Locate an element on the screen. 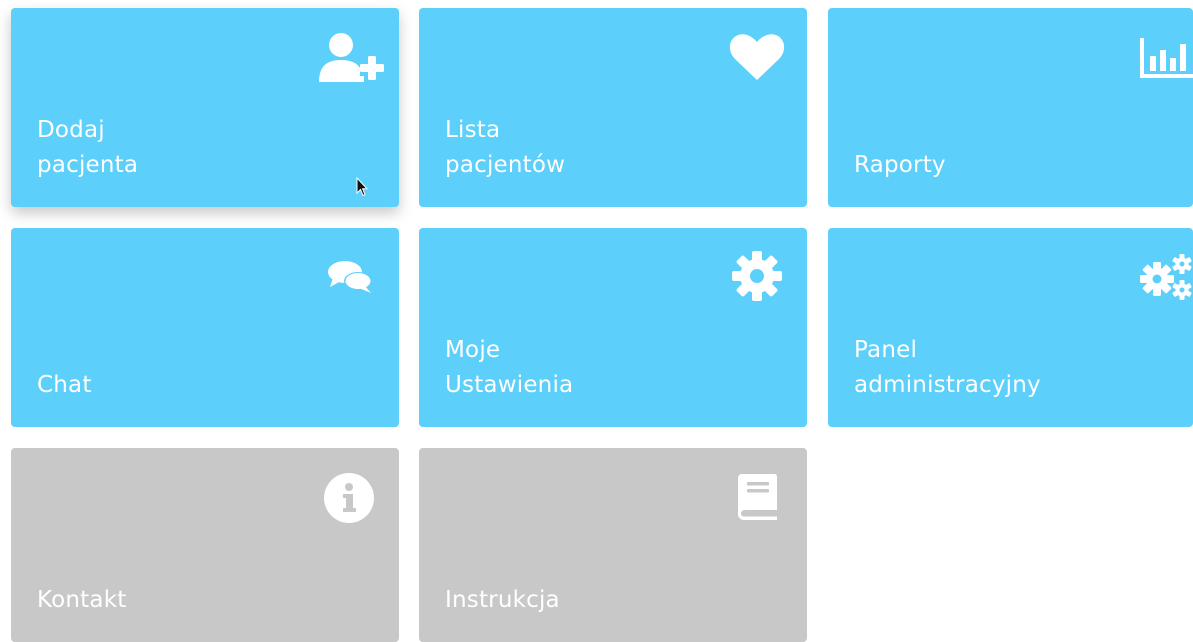 The image size is (1193, 642). gear-icon is located at coordinates (757, 276).